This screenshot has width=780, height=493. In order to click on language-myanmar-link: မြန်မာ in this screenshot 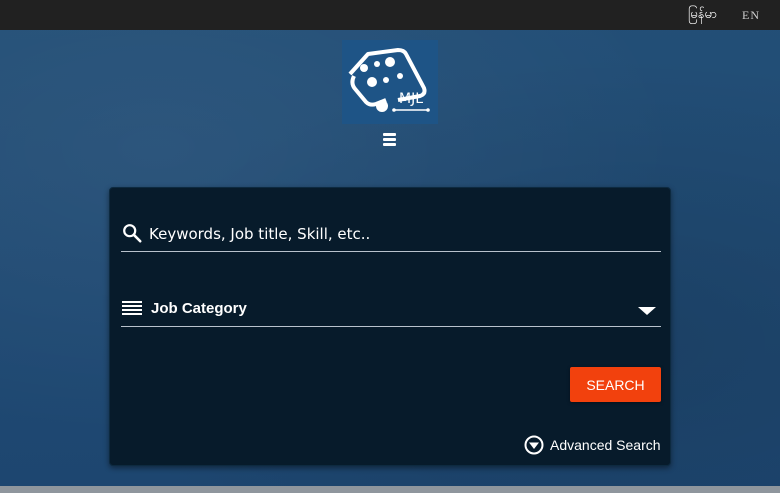, I will do `click(702, 15)`.